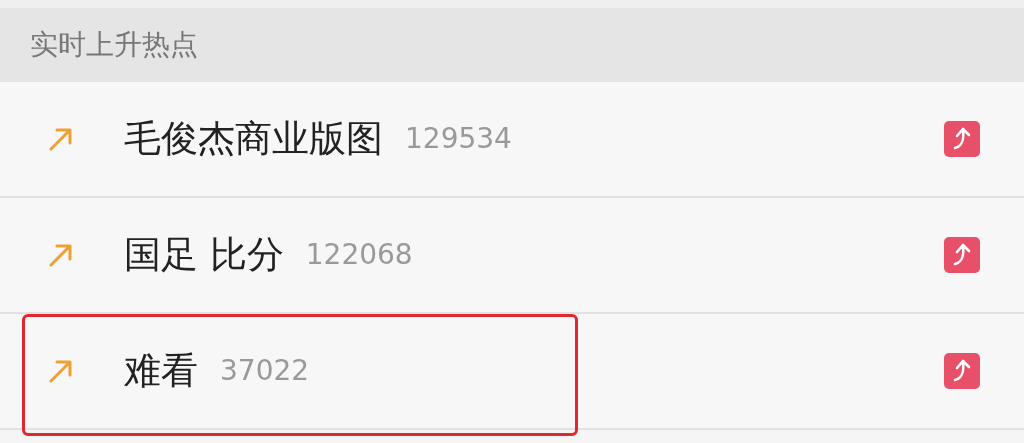  What do you see at coordinates (253, 139) in the screenshot?
I see `trend-title: 毛俊杰商业版图` at bounding box center [253, 139].